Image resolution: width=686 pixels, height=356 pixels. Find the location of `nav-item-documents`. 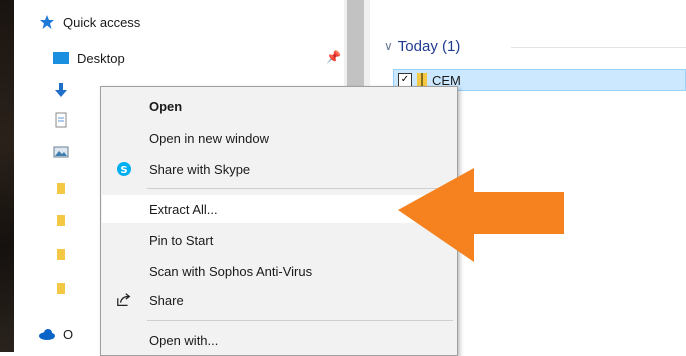

nav-item-documents is located at coordinates (64, 120).